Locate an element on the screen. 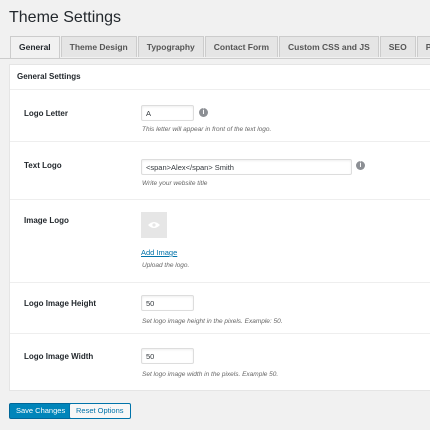  text-logo-info-icon: i is located at coordinates (360, 165).